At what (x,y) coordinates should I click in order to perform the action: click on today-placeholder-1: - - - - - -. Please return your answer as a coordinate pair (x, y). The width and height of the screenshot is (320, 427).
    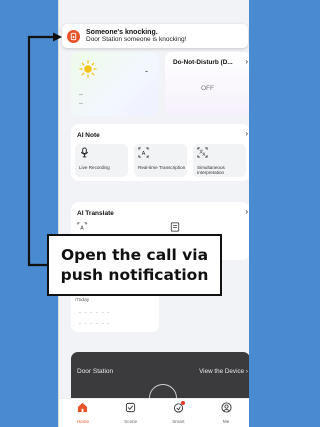
    Looking at the image, I should click on (95, 313).